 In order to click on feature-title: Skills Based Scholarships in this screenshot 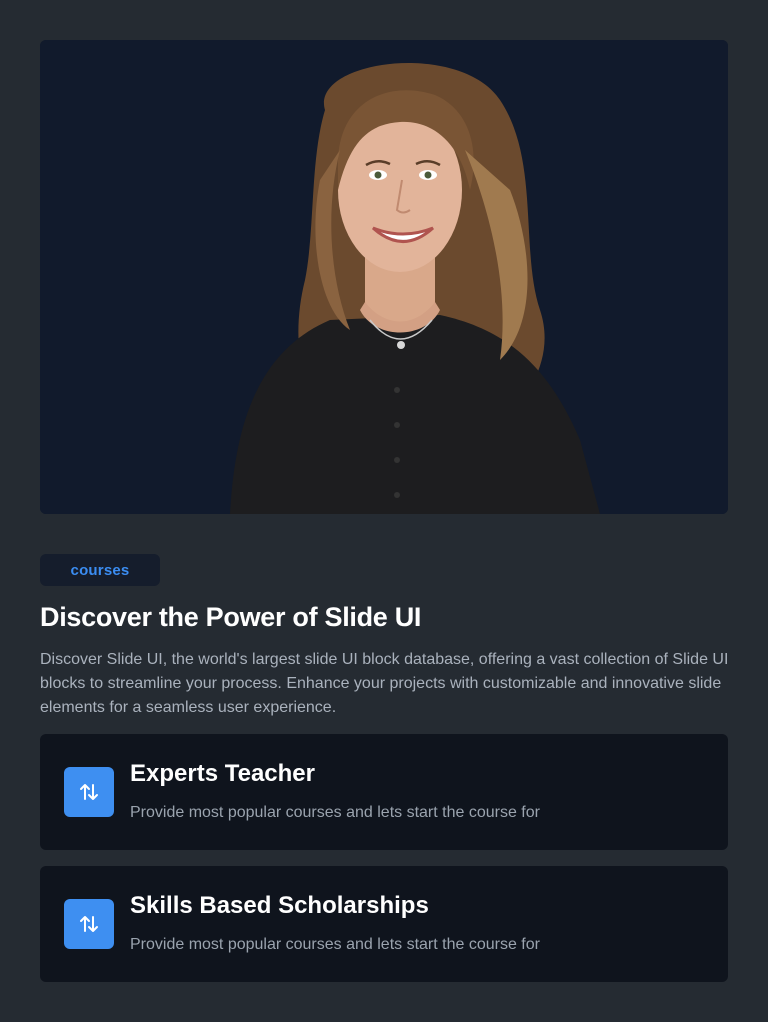, I will do `click(279, 905)`.